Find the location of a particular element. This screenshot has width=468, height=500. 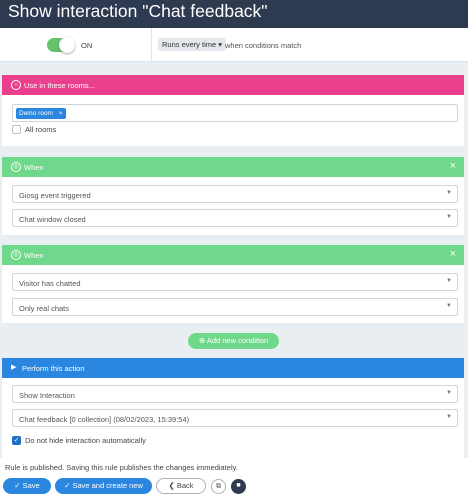

all-rooms-checkbox is located at coordinates (16, 129).